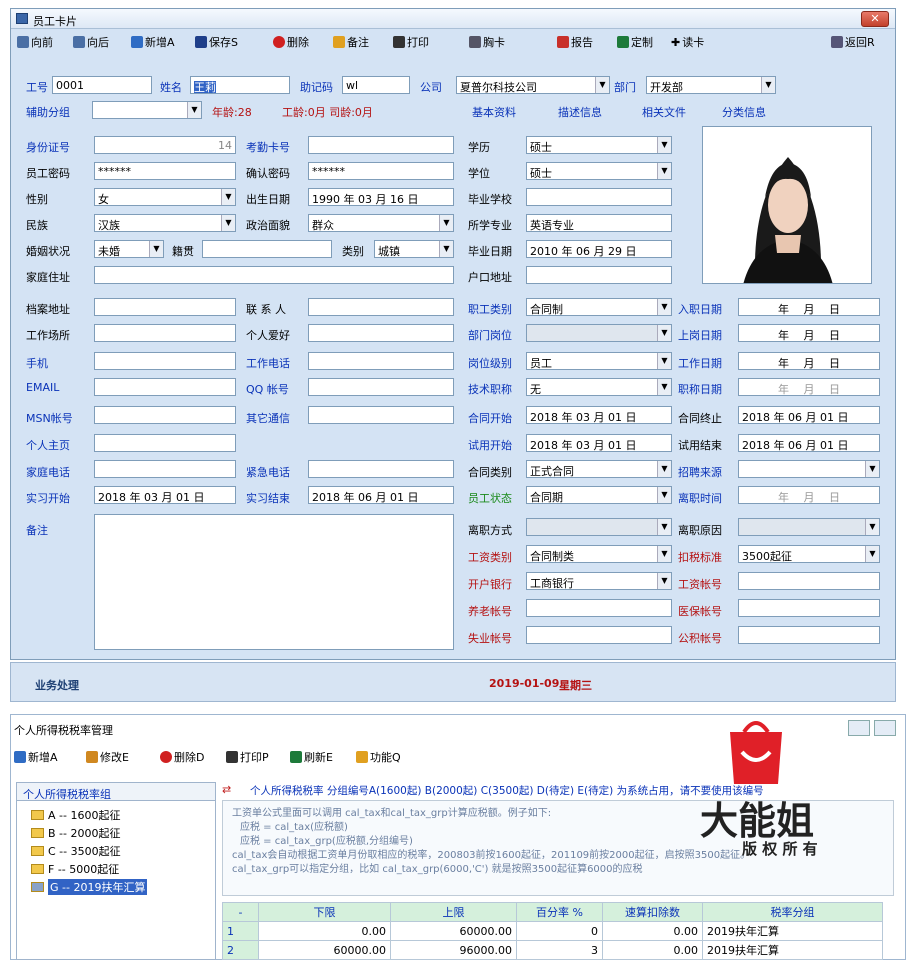 The image size is (906, 960). Describe the element at coordinates (36, 757) in the screenshot. I see `tax-new-button: 新增A` at that location.